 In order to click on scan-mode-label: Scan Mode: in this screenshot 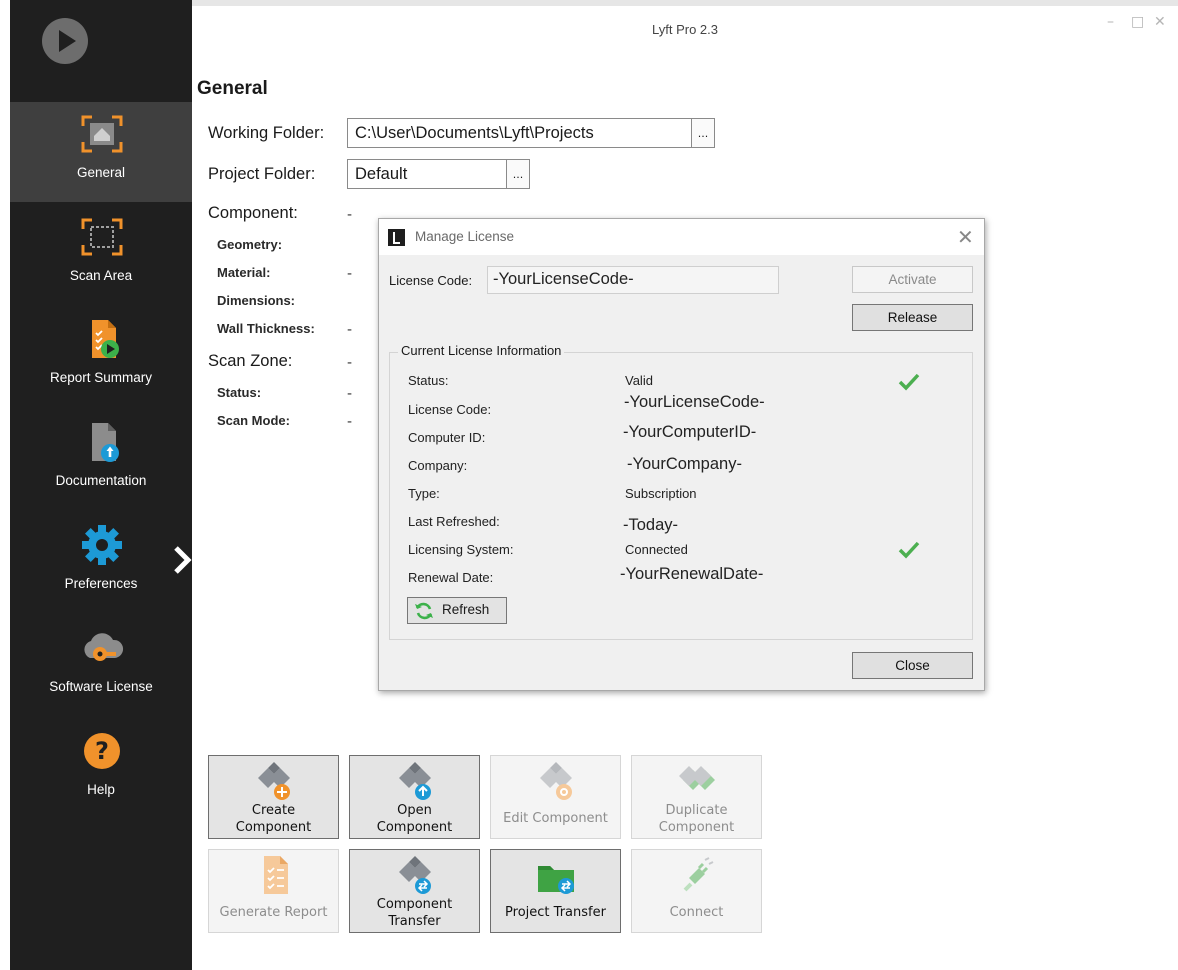, I will do `click(253, 420)`.